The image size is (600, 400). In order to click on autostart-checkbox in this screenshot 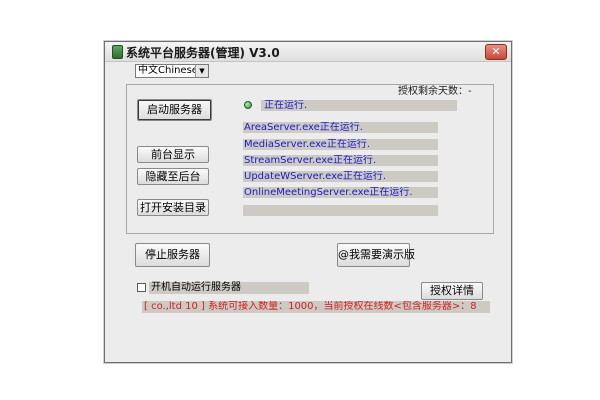, I will do `click(141, 287)`.